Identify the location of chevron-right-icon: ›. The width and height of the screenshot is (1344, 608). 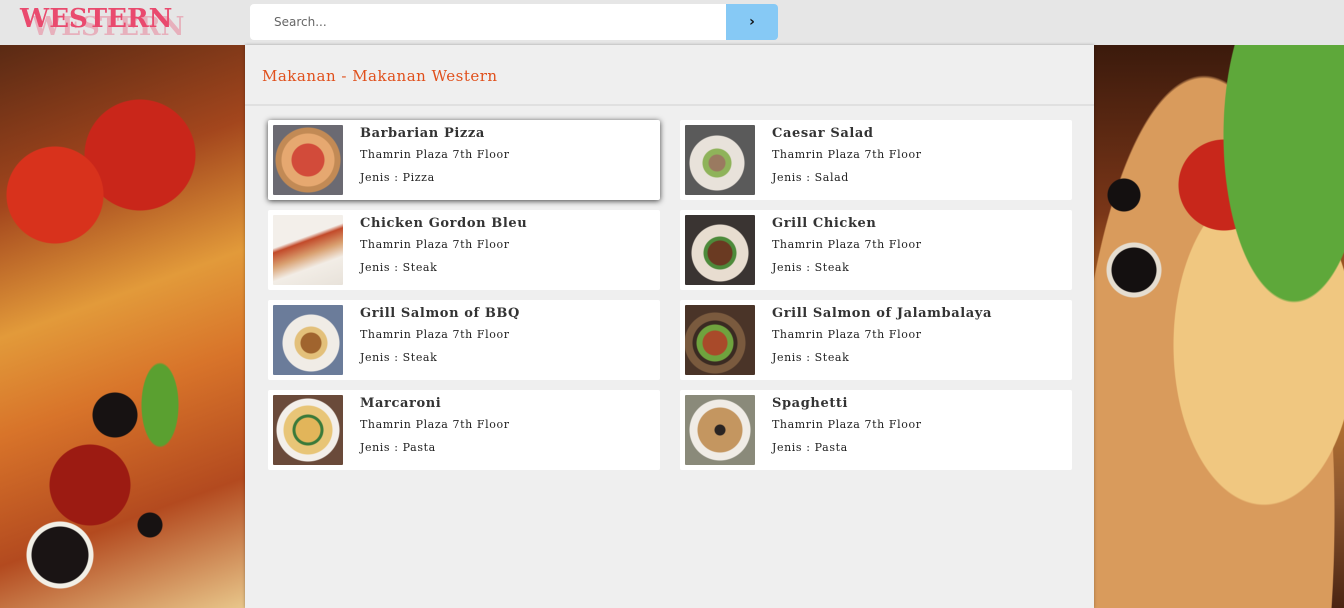
(752, 22).